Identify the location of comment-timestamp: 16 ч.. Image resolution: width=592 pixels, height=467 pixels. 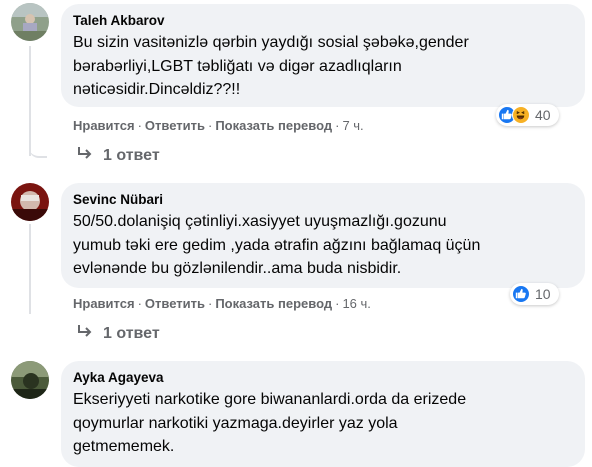
(356, 303).